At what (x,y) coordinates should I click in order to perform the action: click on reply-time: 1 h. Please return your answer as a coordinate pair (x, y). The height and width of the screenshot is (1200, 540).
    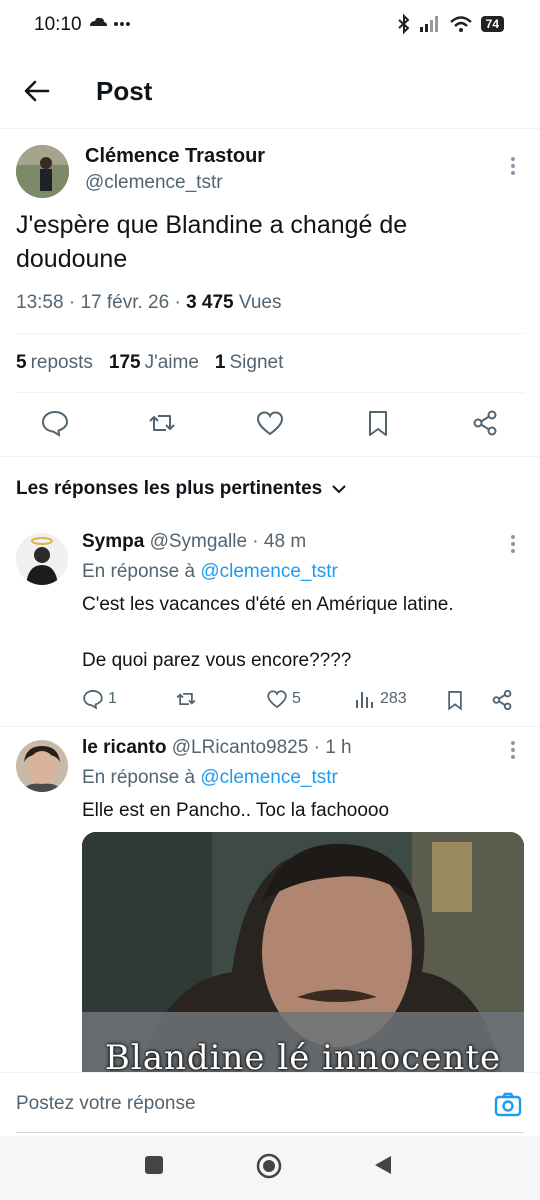
    Looking at the image, I should click on (338, 747).